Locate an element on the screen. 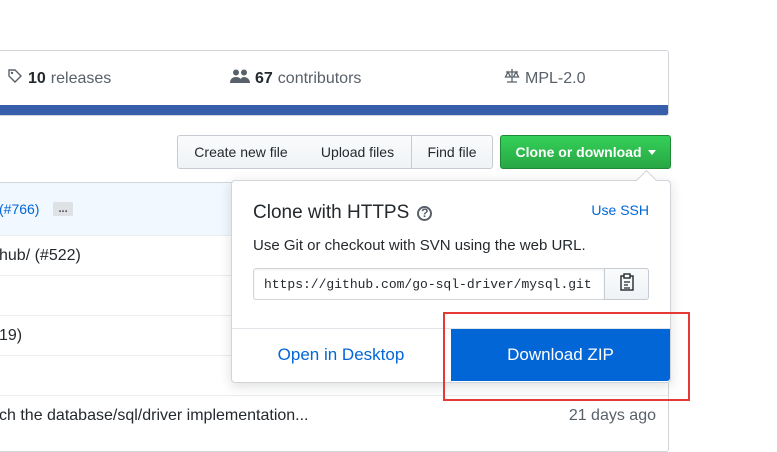  clone-title: Clone with HTTPS ? is located at coordinates (343, 213).